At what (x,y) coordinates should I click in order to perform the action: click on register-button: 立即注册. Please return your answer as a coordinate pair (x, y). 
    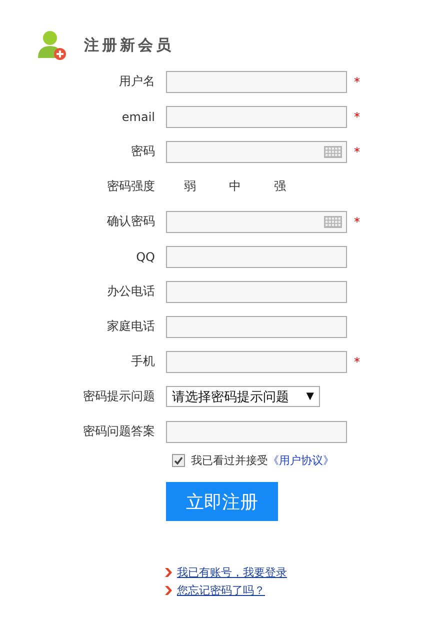
    Looking at the image, I should click on (222, 501).